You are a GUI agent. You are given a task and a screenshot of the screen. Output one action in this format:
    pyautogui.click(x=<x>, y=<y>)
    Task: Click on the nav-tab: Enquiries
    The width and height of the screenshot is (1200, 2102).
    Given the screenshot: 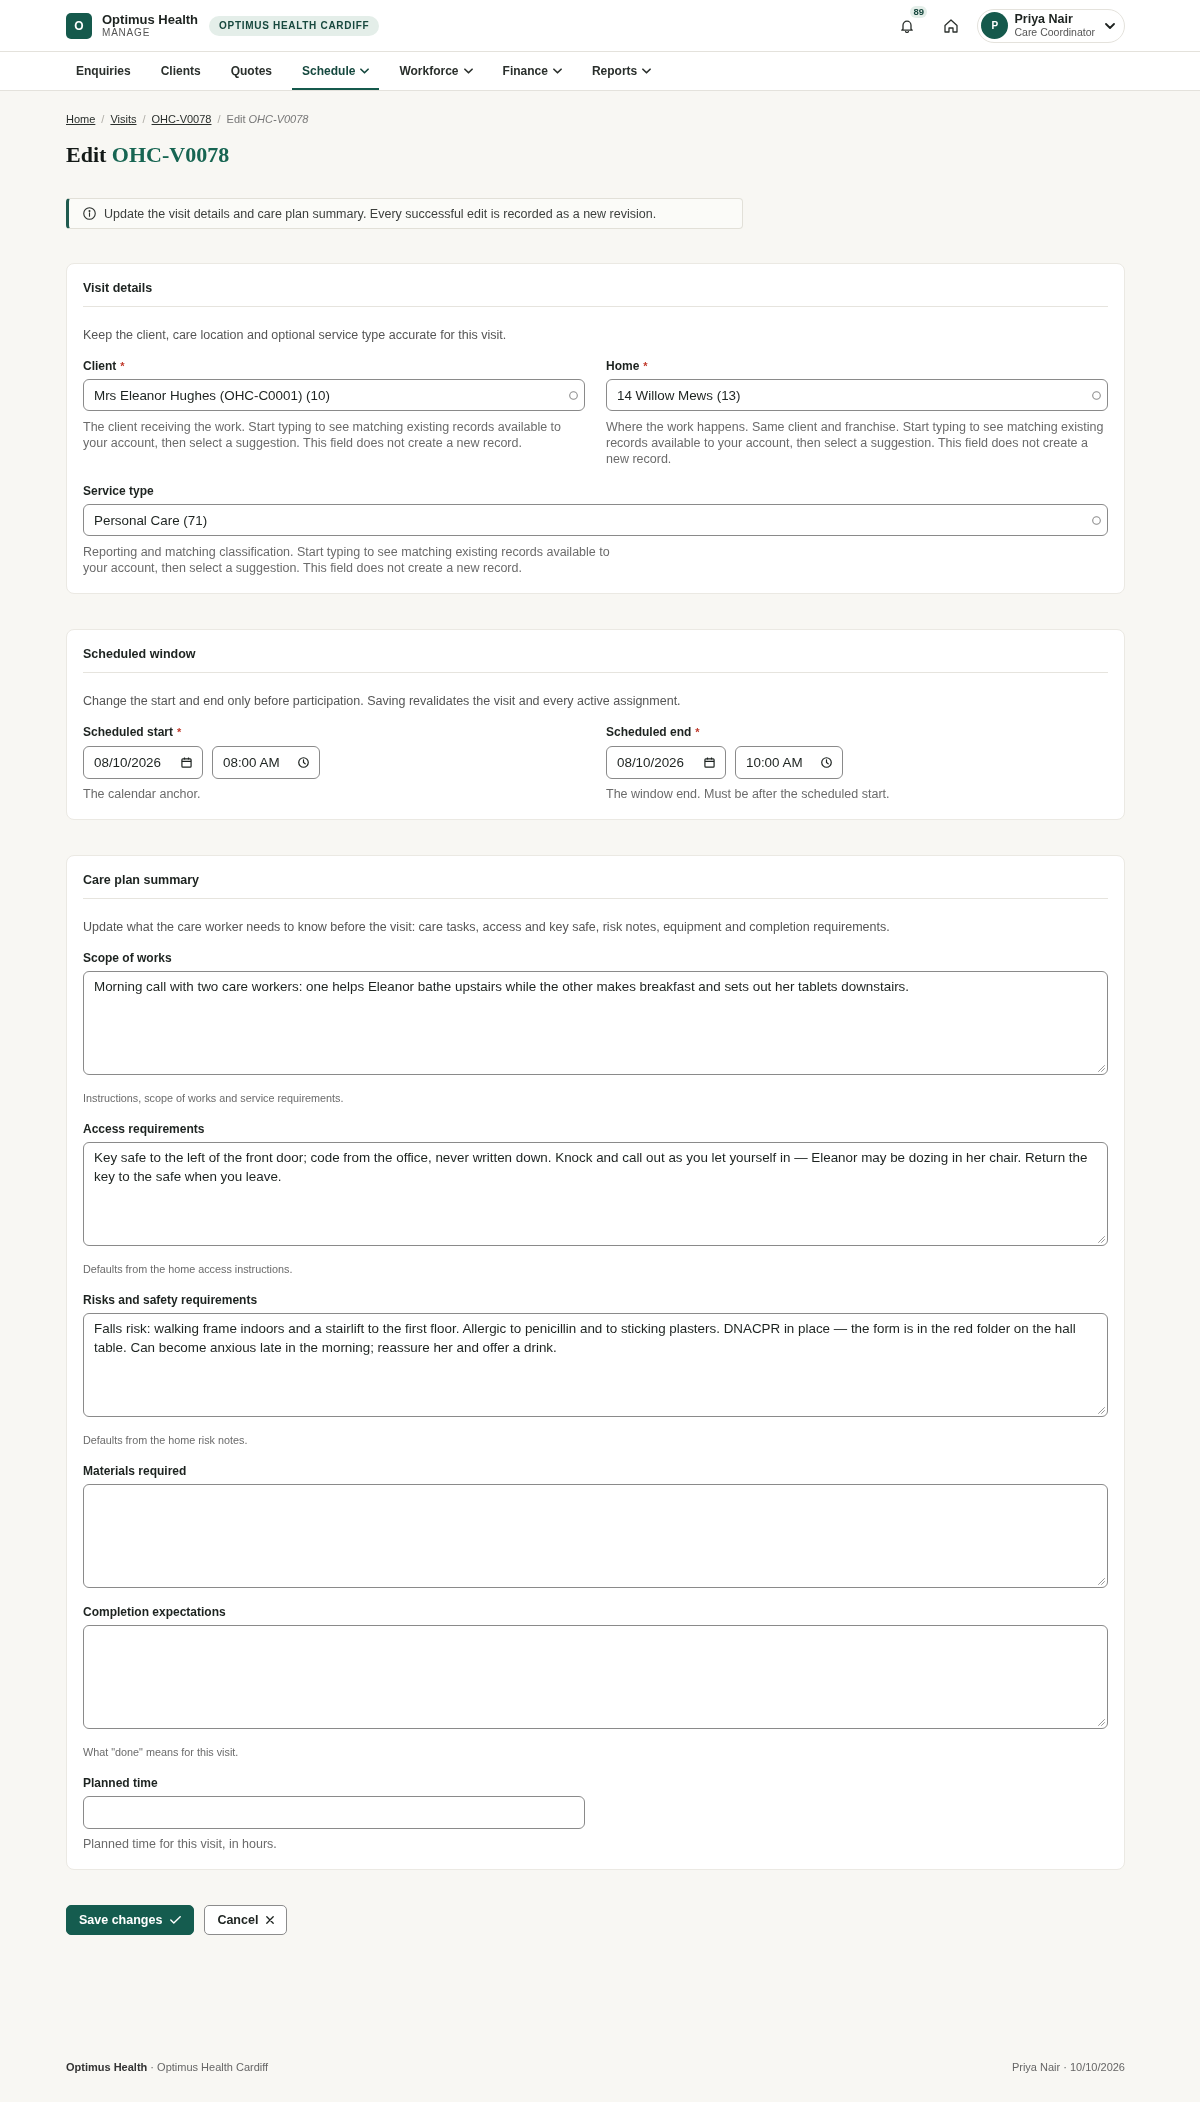 What is the action you would take?
    pyautogui.click(x=103, y=71)
    